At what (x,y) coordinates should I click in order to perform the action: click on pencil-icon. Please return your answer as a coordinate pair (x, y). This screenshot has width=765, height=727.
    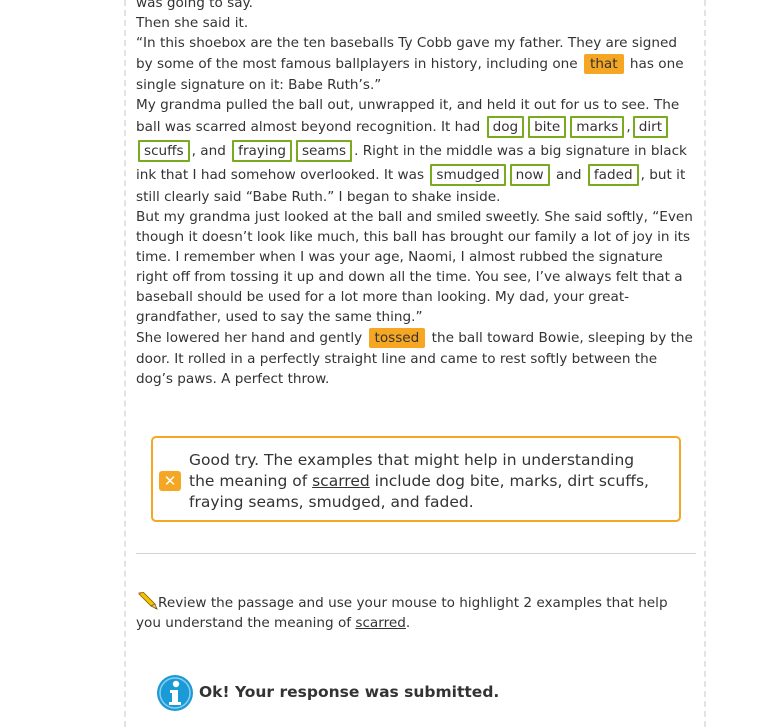
    Looking at the image, I should click on (147, 600).